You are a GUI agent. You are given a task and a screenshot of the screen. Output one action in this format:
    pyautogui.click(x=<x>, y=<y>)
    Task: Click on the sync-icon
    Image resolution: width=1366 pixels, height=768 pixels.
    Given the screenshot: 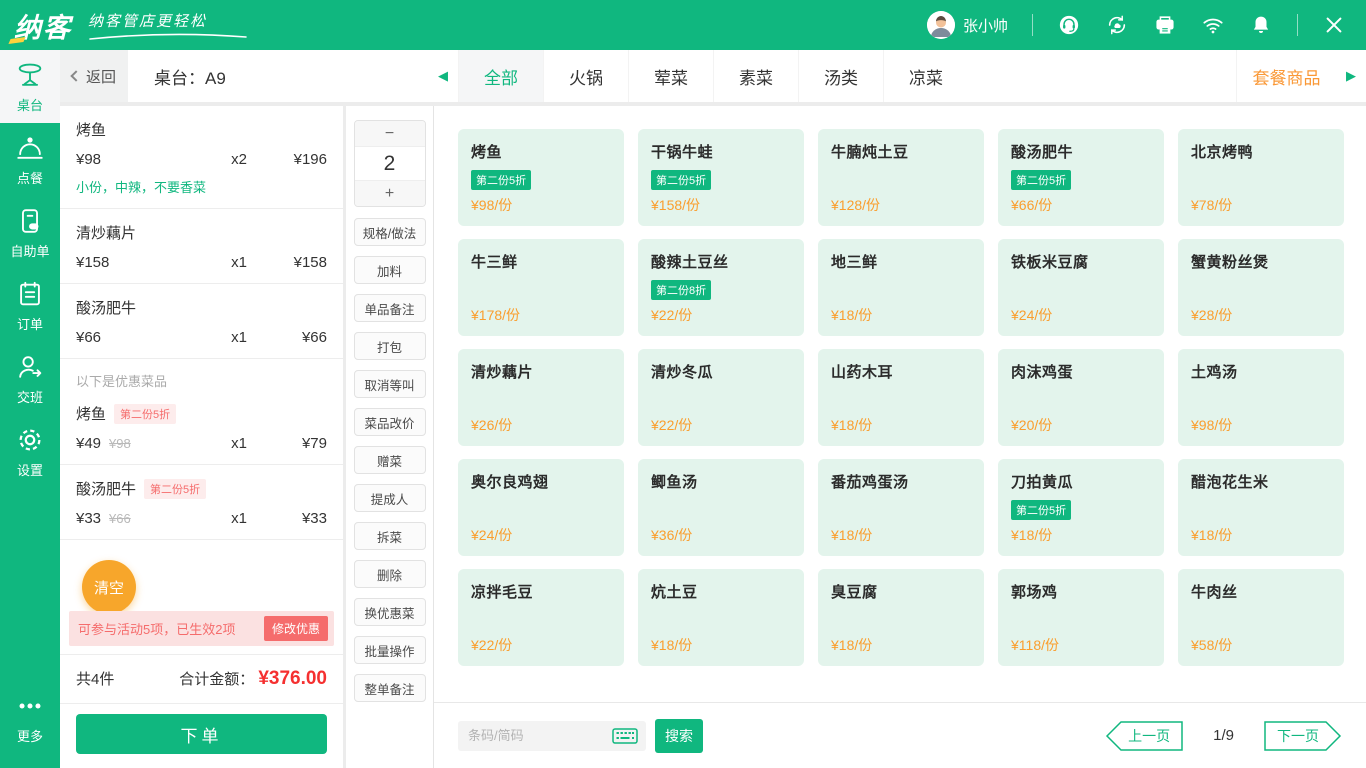 What is the action you would take?
    pyautogui.click(x=1117, y=25)
    